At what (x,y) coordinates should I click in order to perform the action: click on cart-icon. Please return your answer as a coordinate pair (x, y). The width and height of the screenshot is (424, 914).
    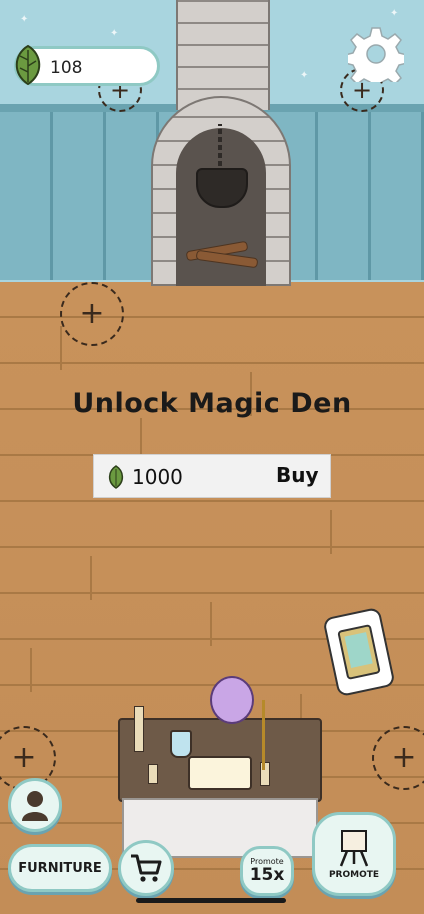
    Looking at the image, I should click on (146, 868).